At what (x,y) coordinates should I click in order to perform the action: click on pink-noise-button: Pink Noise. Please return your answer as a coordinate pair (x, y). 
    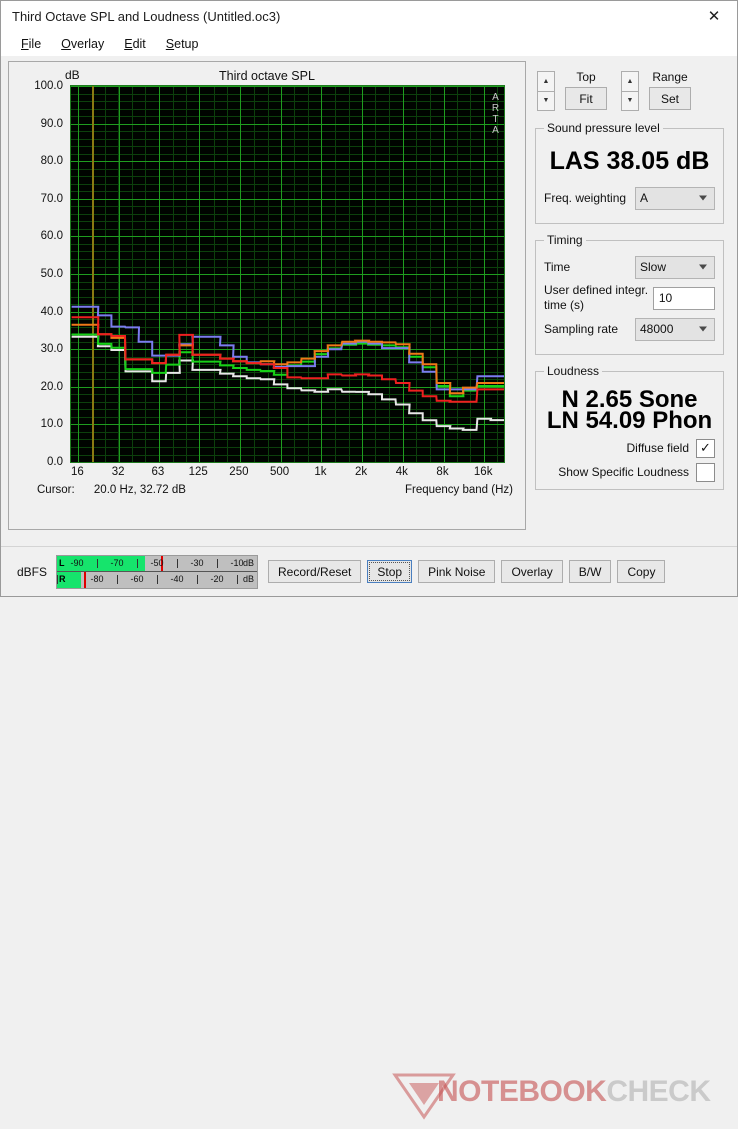
    Looking at the image, I should click on (457, 571).